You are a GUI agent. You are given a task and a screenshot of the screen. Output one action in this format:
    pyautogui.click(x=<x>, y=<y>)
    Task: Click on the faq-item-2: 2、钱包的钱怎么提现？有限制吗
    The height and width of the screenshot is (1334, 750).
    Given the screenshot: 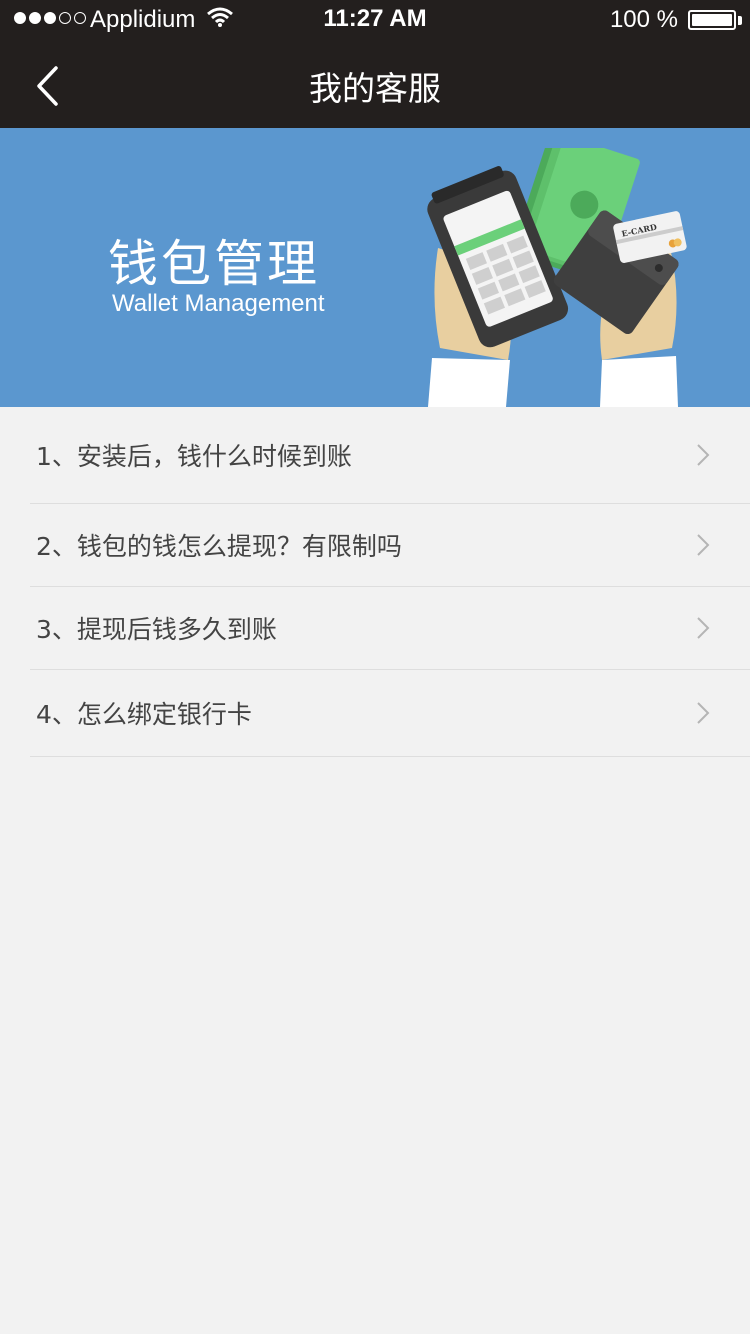 What is the action you would take?
    pyautogui.click(x=390, y=545)
    